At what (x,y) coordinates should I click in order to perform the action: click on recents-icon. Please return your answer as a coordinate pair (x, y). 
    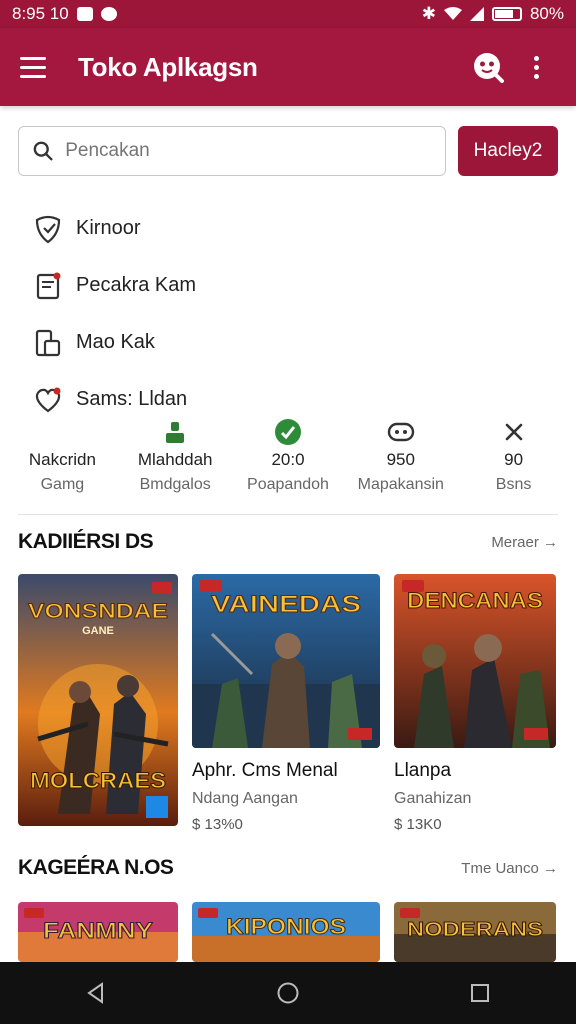
    Looking at the image, I should click on (480, 993).